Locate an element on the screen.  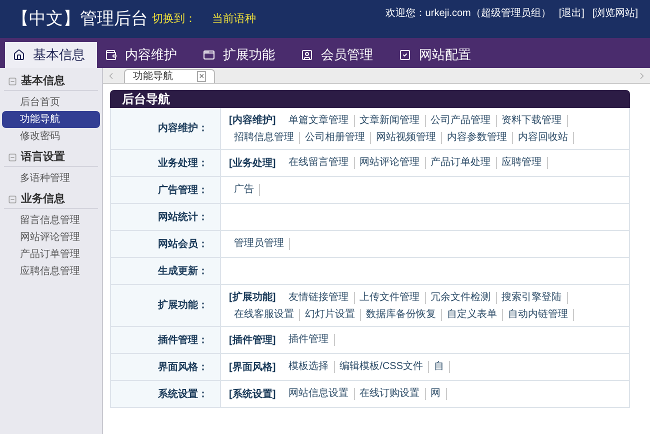
checkbox-icon is located at coordinates (405, 55).